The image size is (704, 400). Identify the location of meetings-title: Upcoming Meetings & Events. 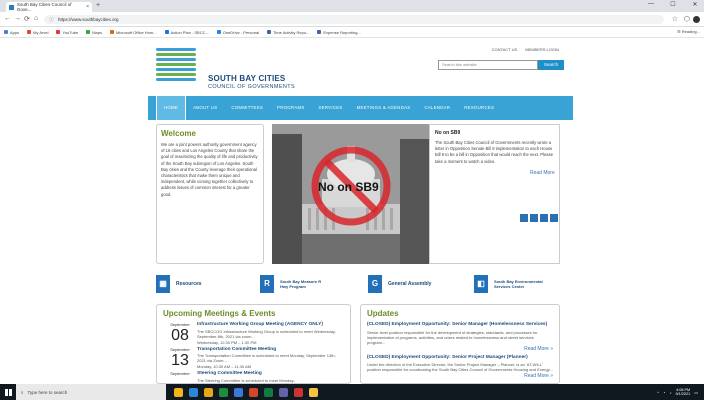
(219, 313).